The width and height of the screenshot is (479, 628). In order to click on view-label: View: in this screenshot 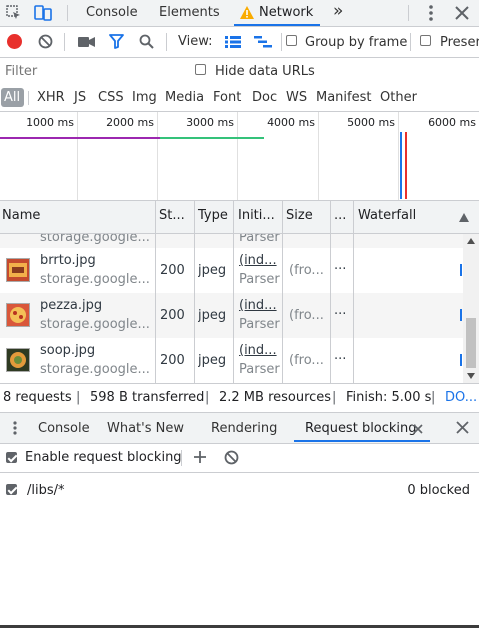, I will do `click(195, 41)`.